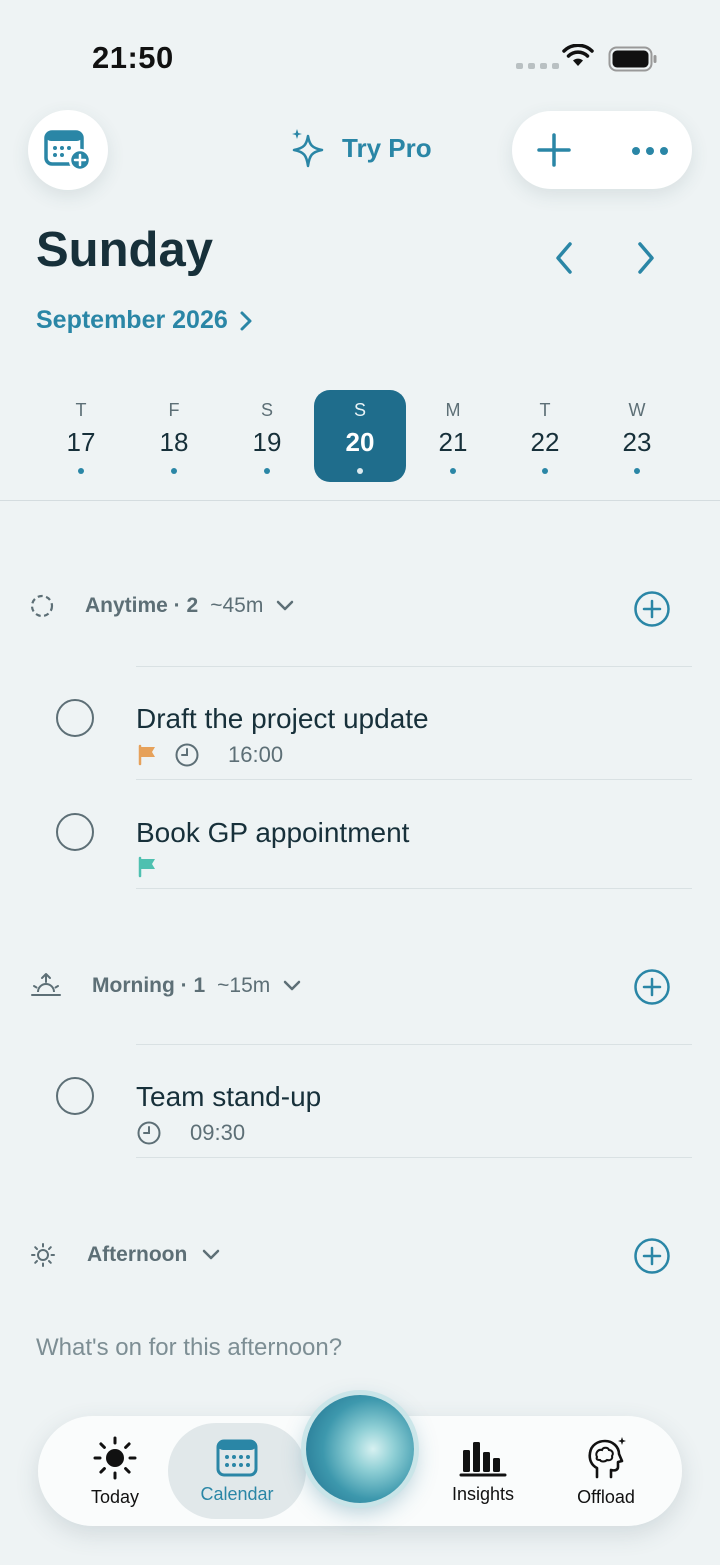 Image resolution: width=720 pixels, height=1565 pixels. Describe the element at coordinates (81, 442) in the screenshot. I see `day-number: 17` at that location.